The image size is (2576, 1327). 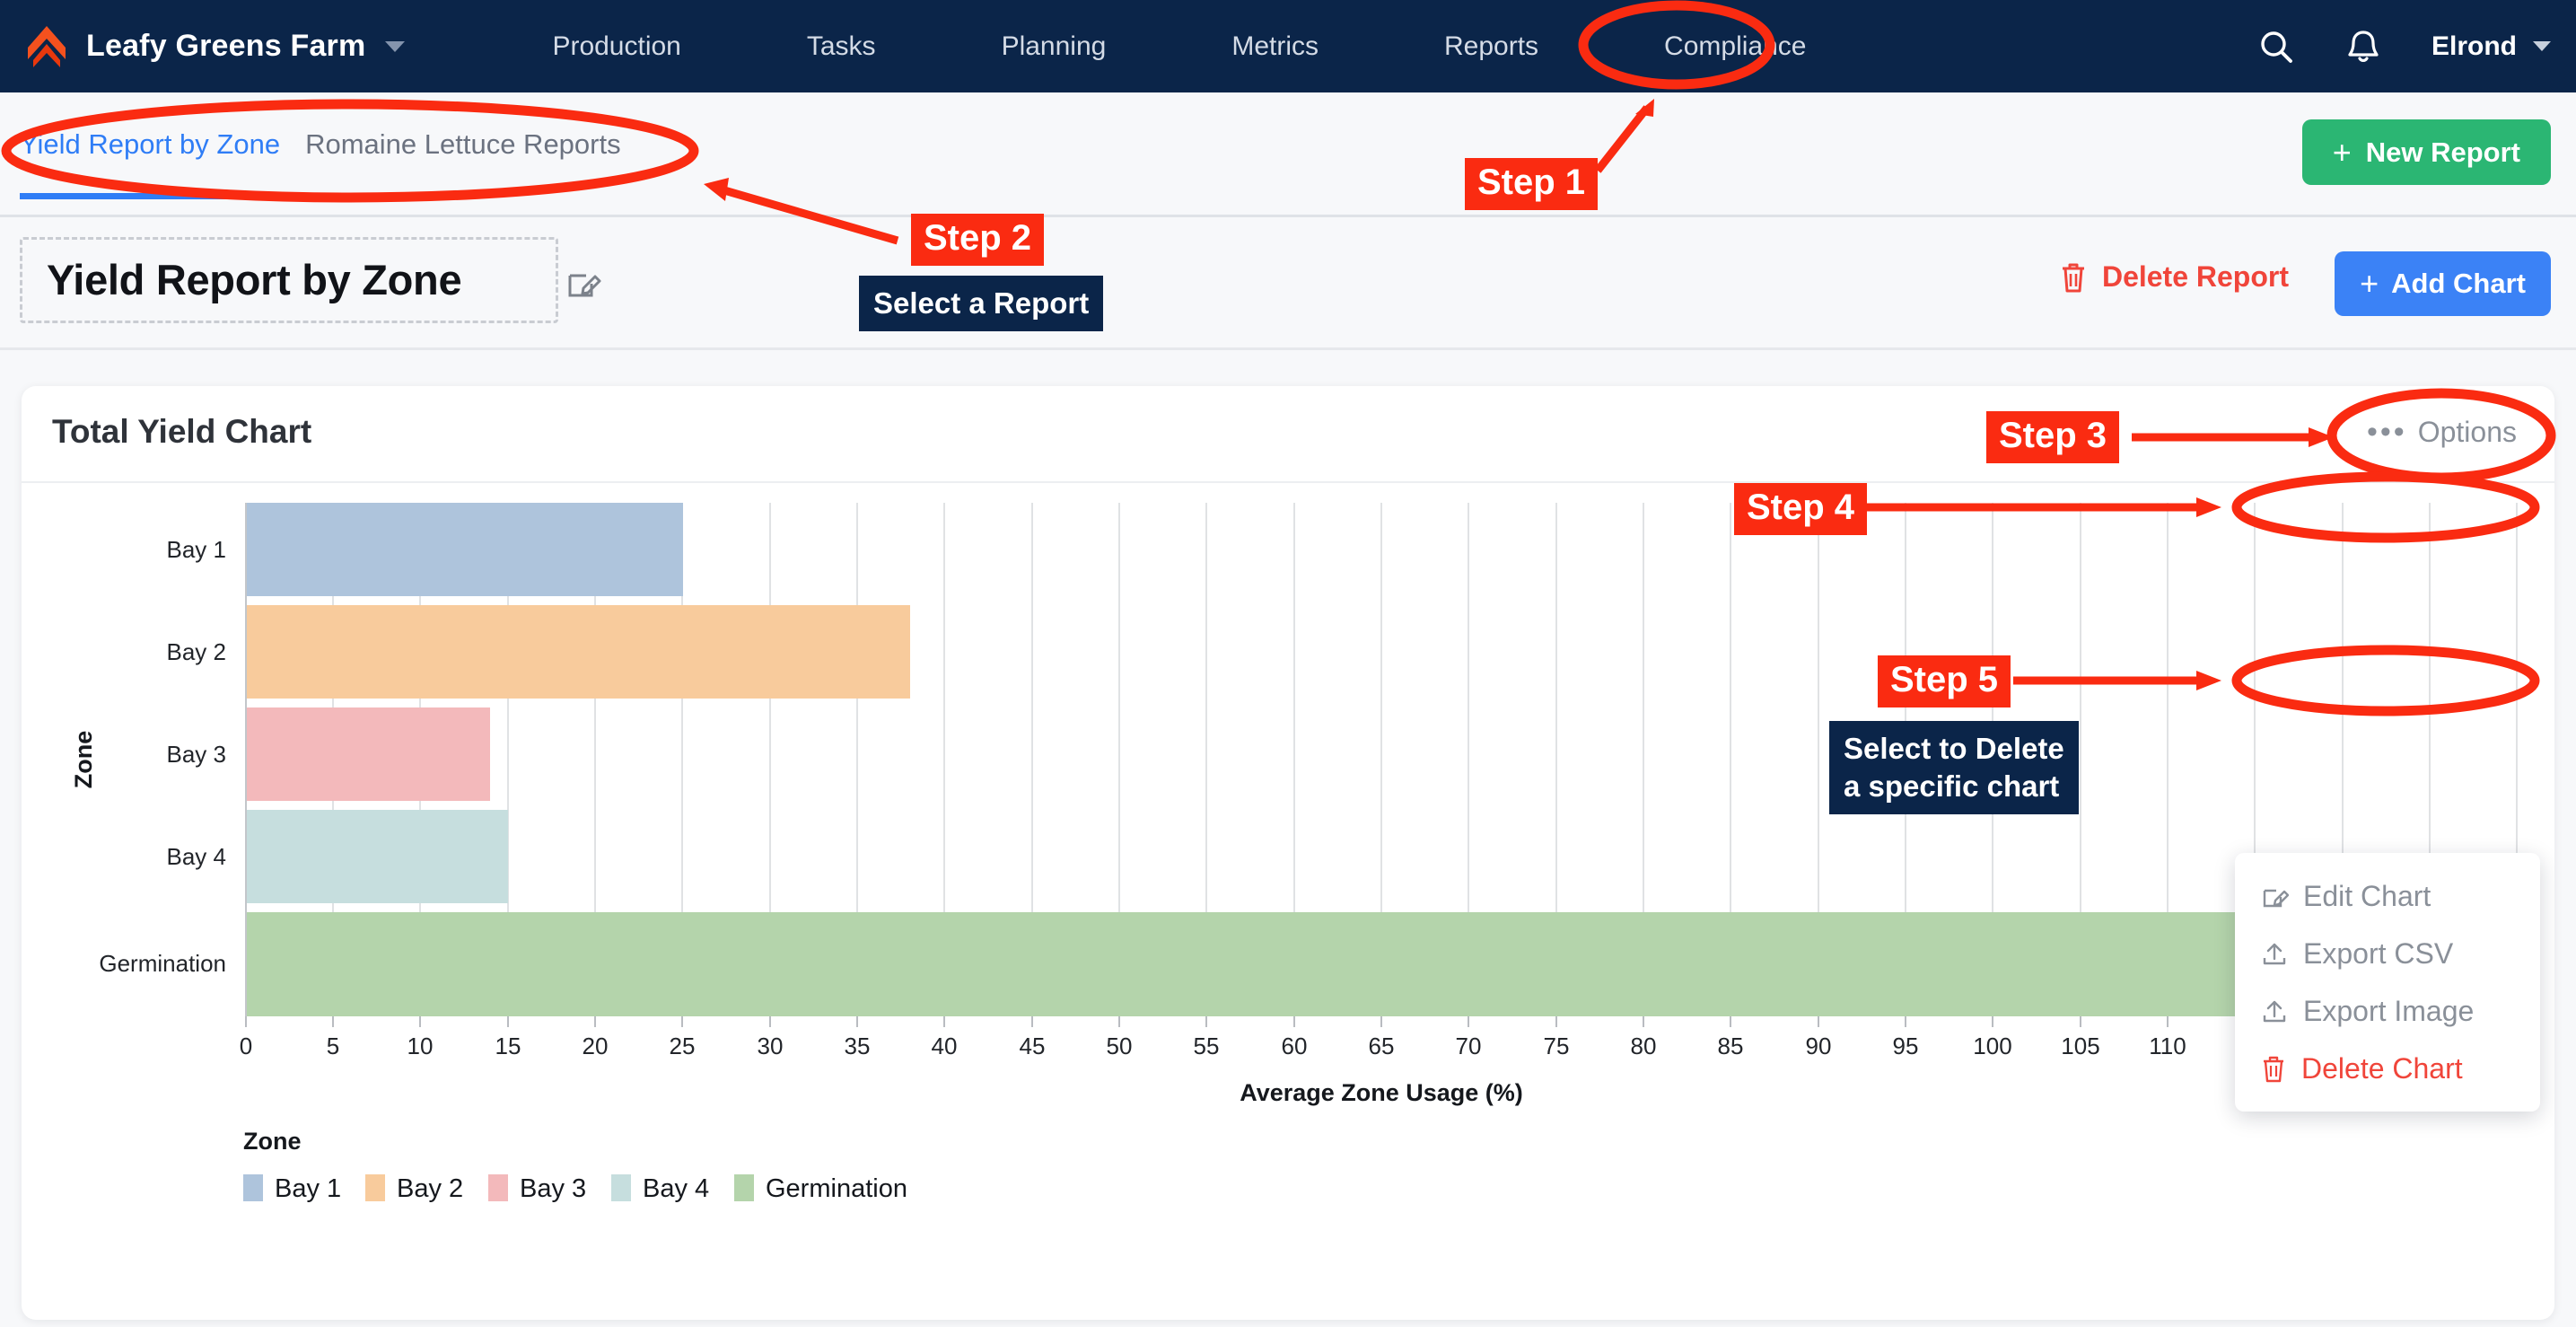 What do you see at coordinates (1364, 964) in the screenshot?
I see `bar-germination` at bounding box center [1364, 964].